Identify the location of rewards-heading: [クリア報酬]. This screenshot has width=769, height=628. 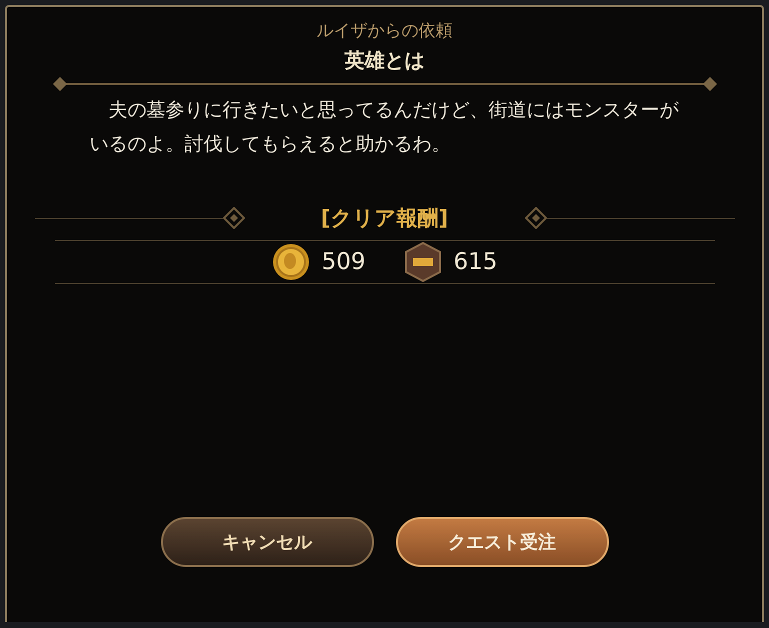
(384, 218).